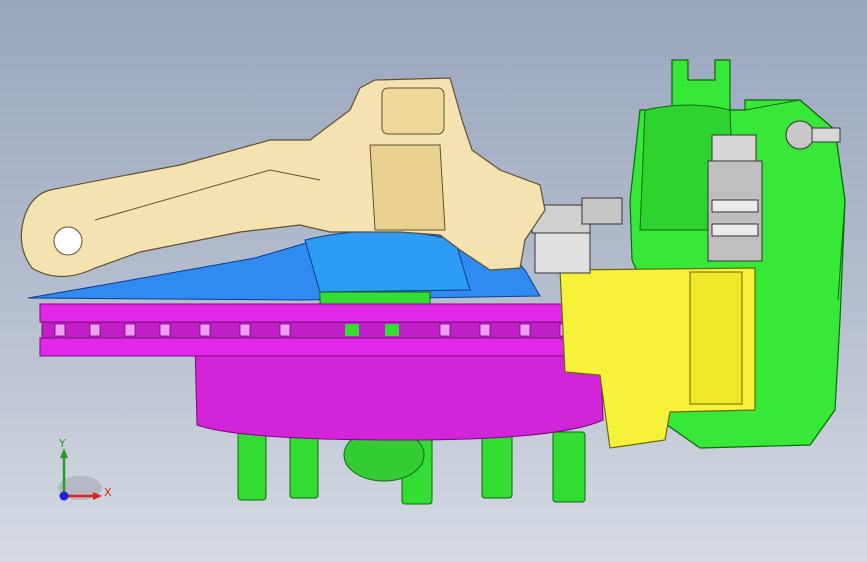  Describe the element at coordinates (108, 492) in the screenshot. I see `x-axis-label: X` at that location.